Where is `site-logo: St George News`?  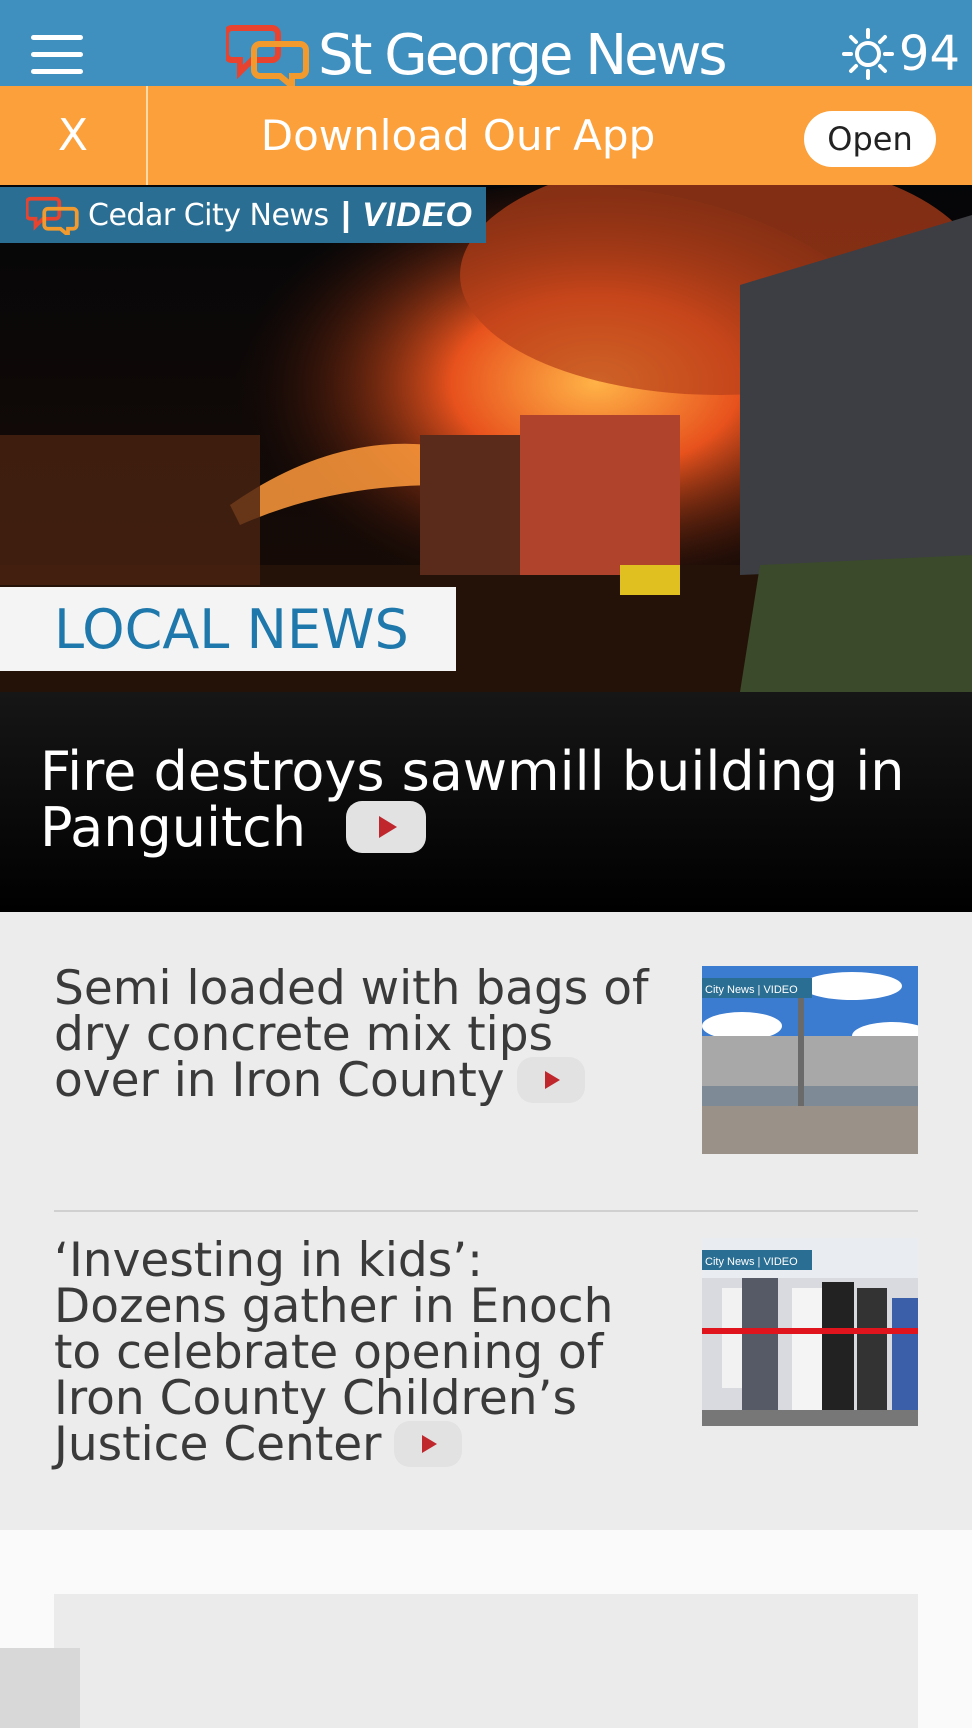 site-logo: St George News is located at coordinates (477, 54).